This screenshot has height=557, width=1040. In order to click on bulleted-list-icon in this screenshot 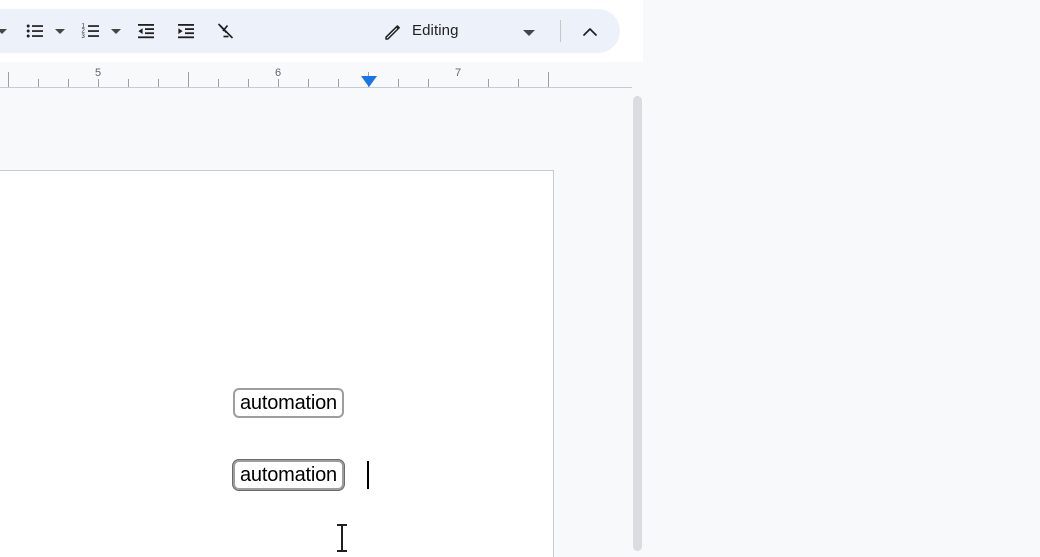, I will do `click(34, 31)`.